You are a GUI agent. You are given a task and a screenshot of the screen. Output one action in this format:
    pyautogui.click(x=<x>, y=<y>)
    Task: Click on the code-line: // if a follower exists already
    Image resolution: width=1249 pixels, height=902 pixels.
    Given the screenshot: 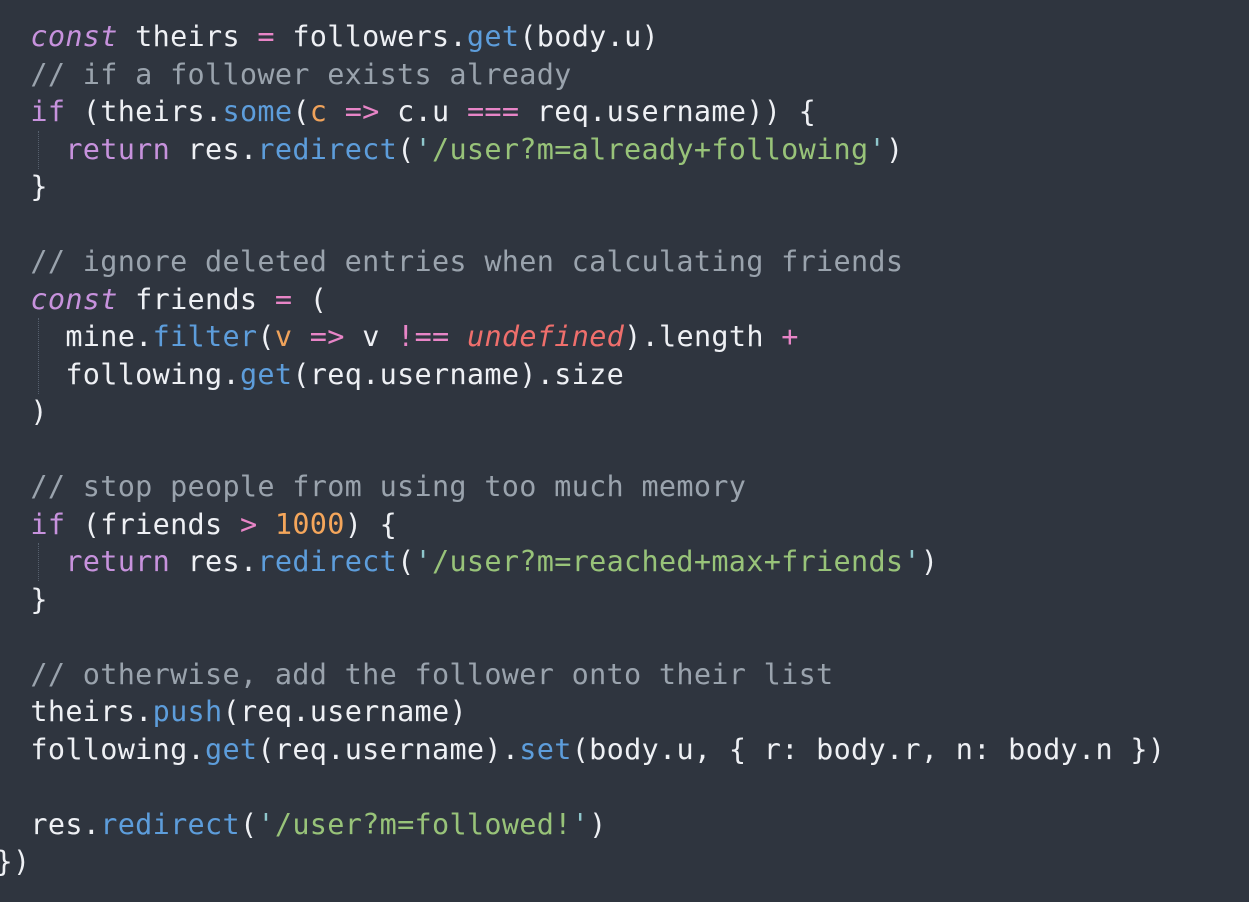 What is the action you would take?
    pyautogui.click(x=286, y=75)
    